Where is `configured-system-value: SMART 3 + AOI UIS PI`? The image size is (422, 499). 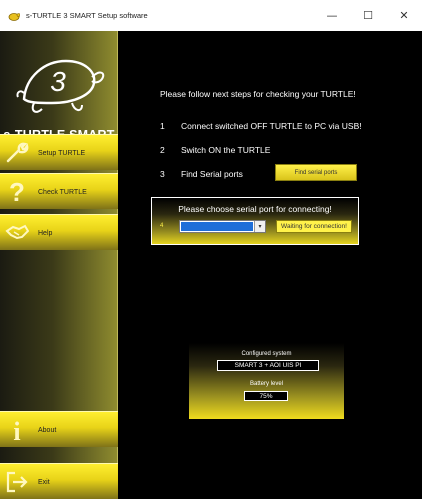 configured-system-value: SMART 3 + AOI UIS PI is located at coordinates (268, 365).